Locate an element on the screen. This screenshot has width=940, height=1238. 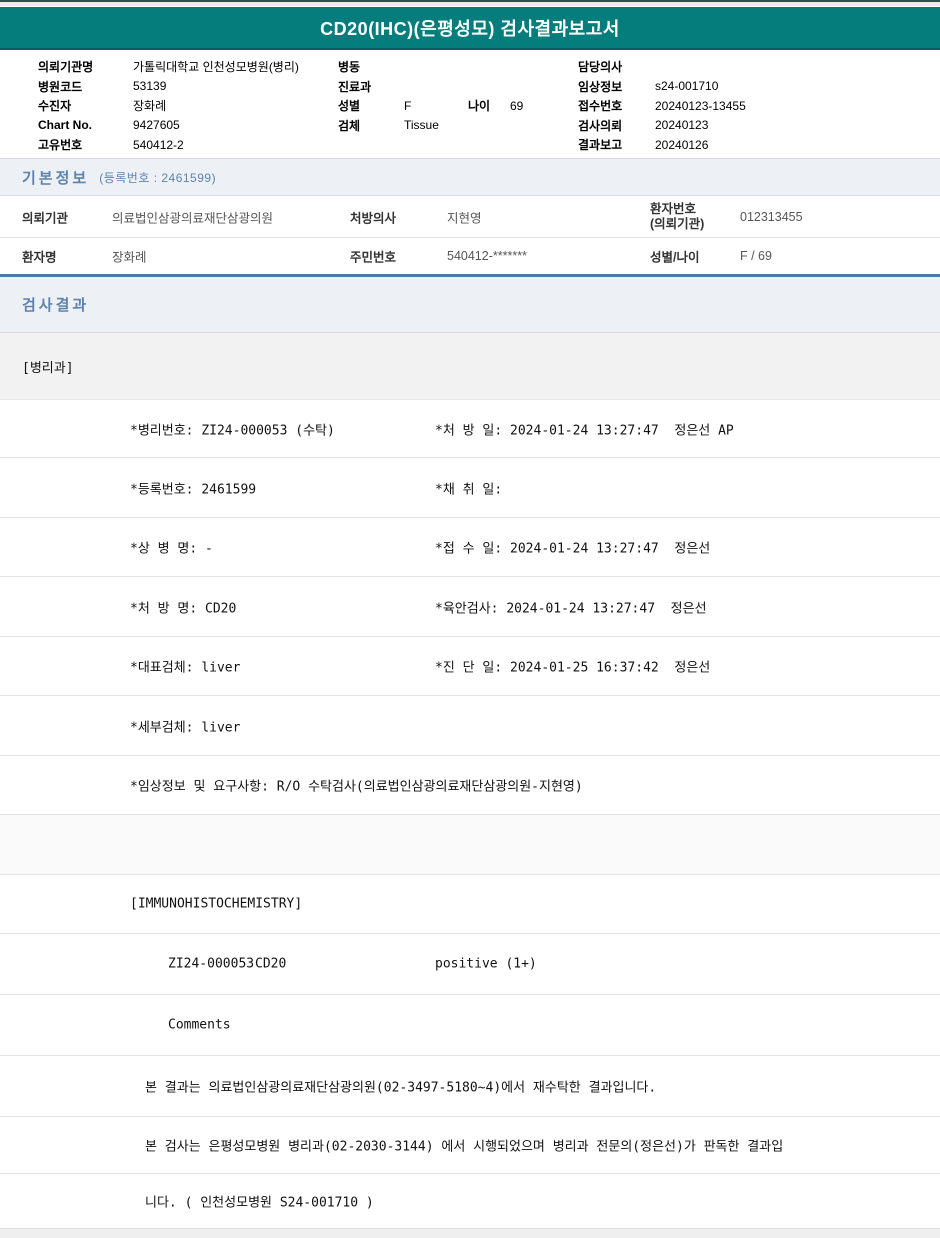
department-band: [병리과] is located at coordinates (470, 366).